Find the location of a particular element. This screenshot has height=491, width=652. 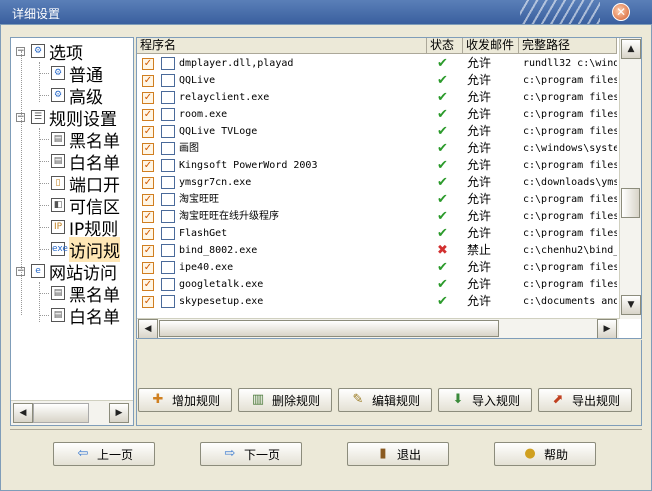

column-header-path: 完整路径 is located at coordinates (568, 46).